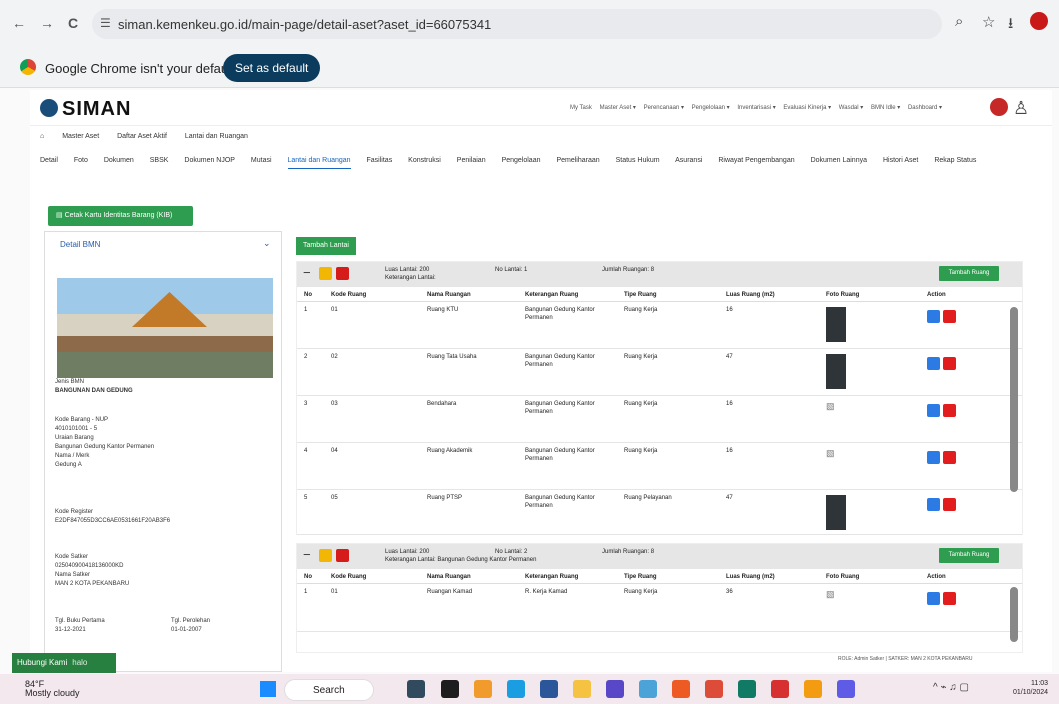  Describe the element at coordinates (1014, 614) in the screenshot. I see `floor-2-scrollbar` at that location.